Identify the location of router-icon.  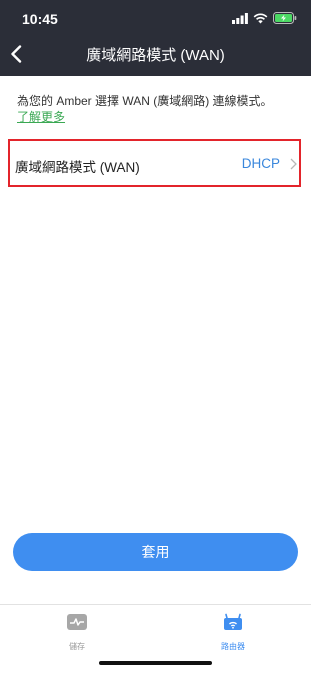
(233, 621).